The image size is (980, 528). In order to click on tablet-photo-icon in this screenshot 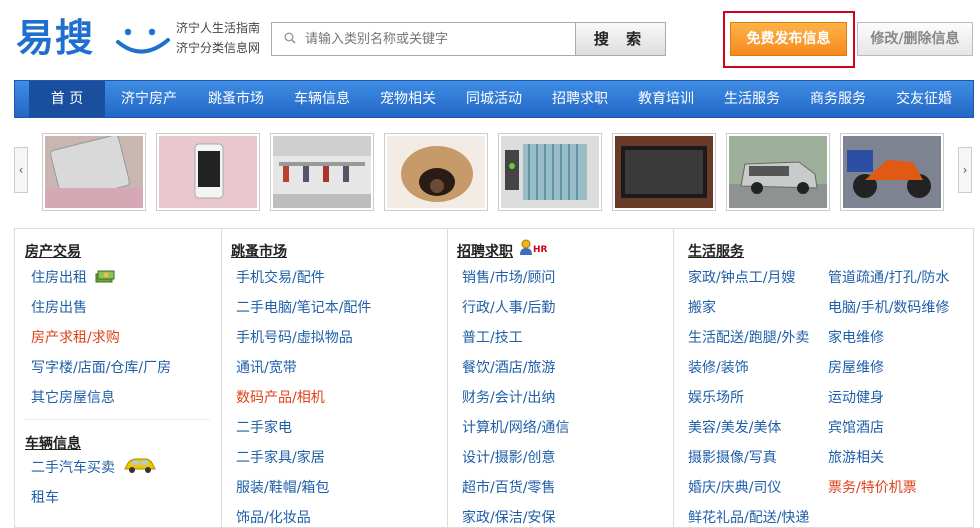, I will do `click(94, 171)`.